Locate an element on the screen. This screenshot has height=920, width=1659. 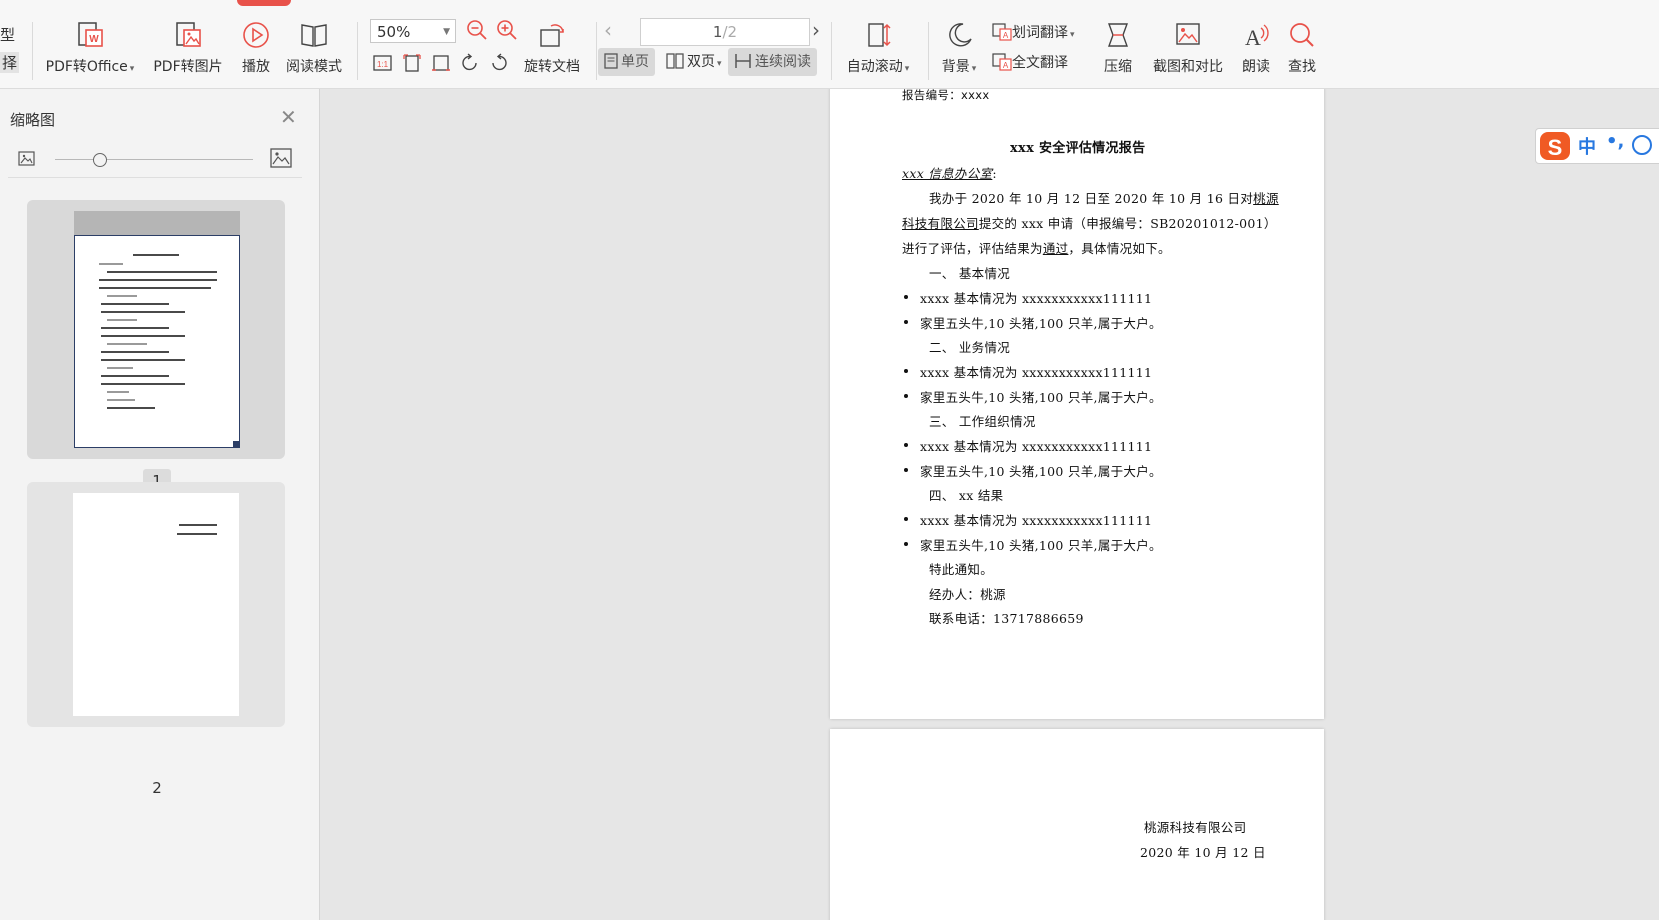
previous-page-icon: ‹ is located at coordinates (608, 30).